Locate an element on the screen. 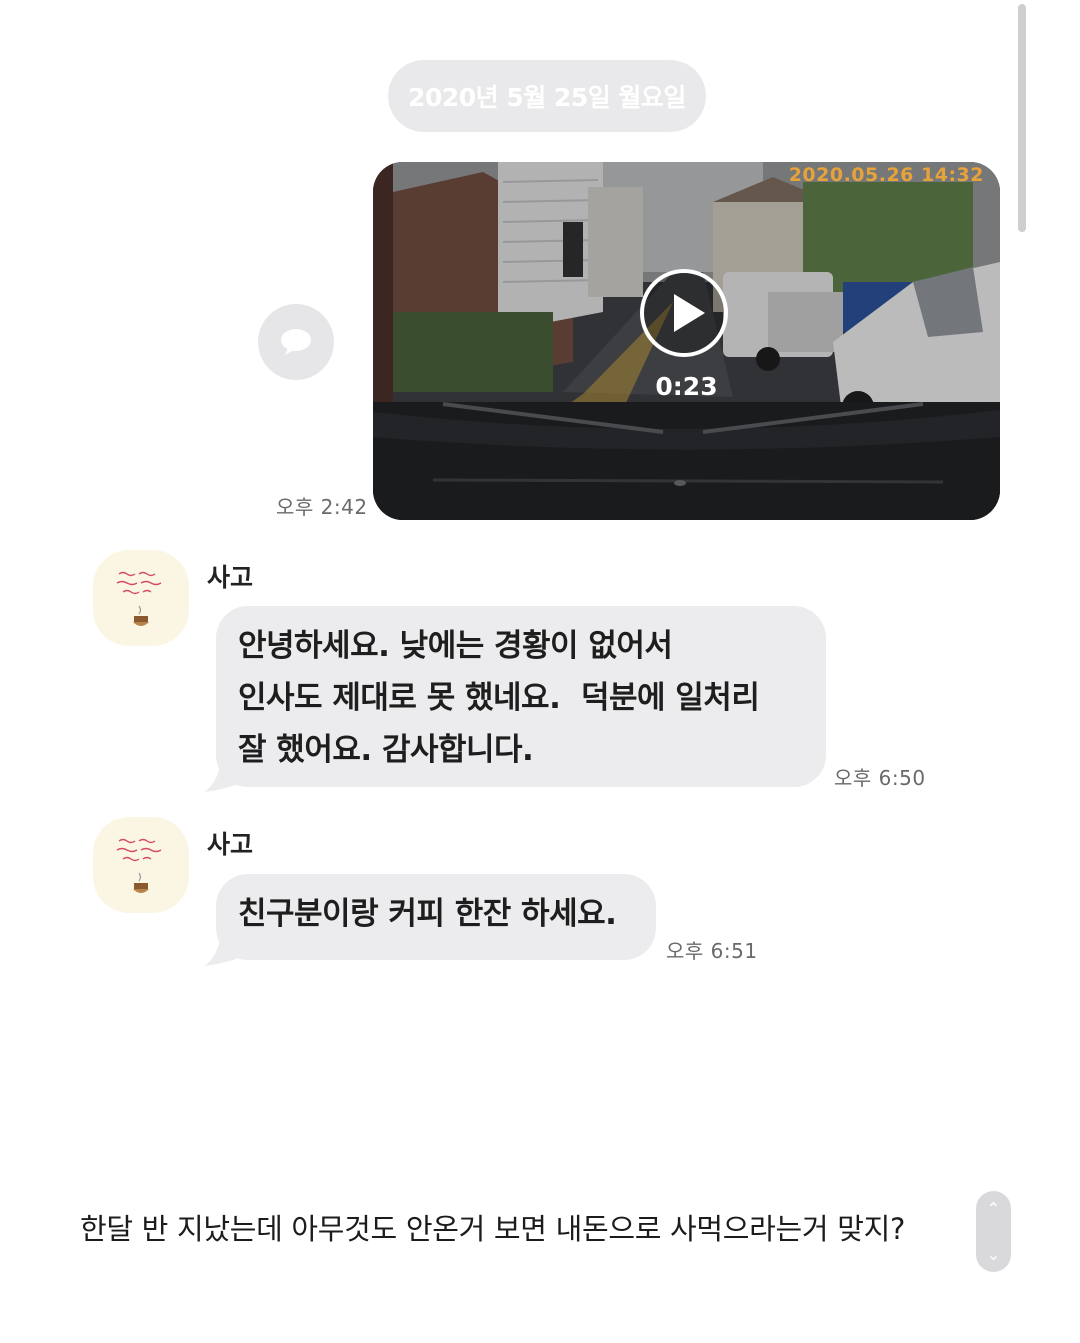 This screenshot has width=1080, height=1343. date-divider: 2020년 5월 25일 월요일 is located at coordinates (547, 96).